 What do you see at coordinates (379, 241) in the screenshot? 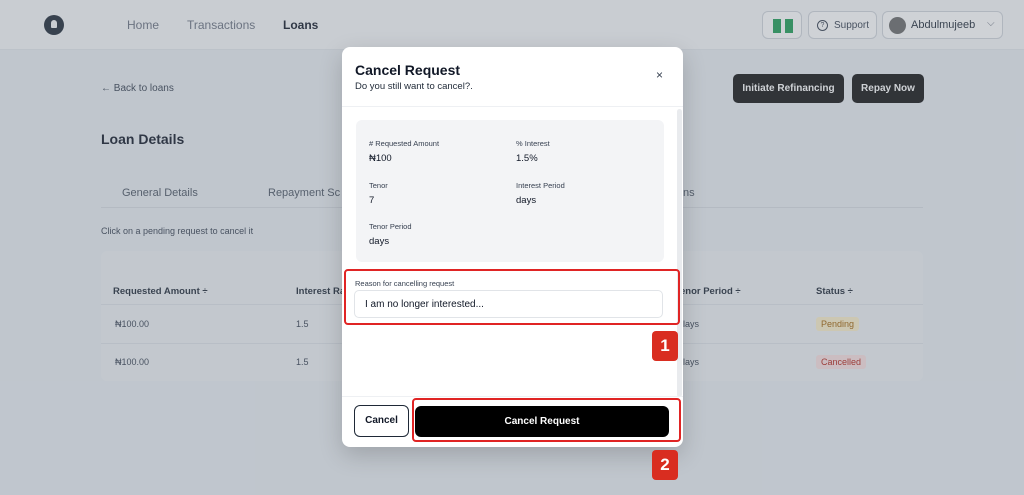
I see `tenor-period-value: days` at bounding box center [379, 241].